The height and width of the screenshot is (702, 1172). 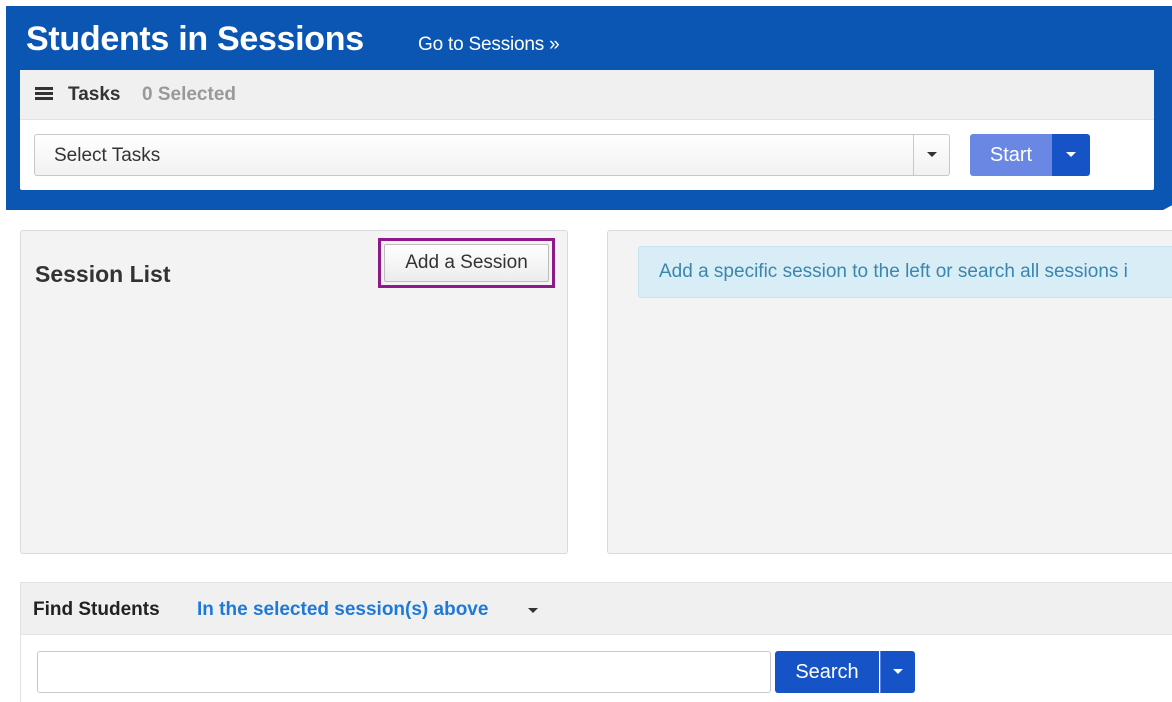 What do you see at coordinates (195, 39) in the screenshot?
I see `page-title: Students in Sessions` at bounding box center [195, 39].